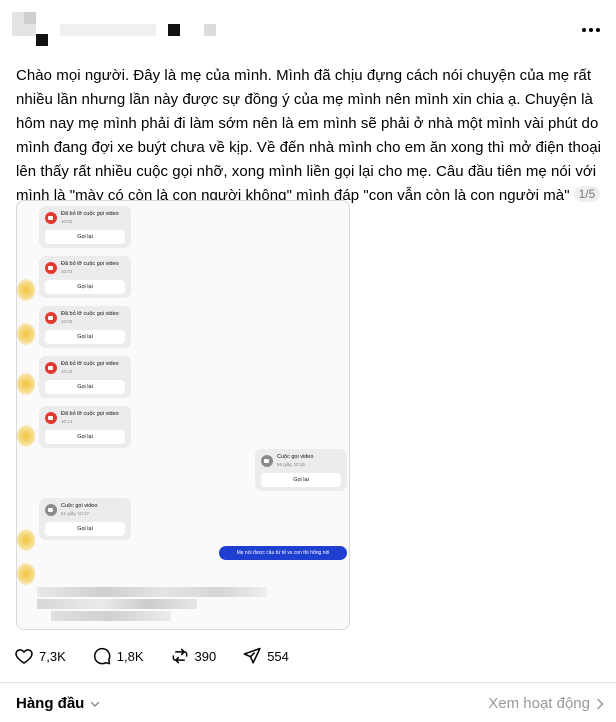 The image size is (616, 722). What do you see at coordinates (164, 656) in the screenshot?
I see `post-actions: 7,3K 1,8K 390 554` at bounding box center [164, 656].